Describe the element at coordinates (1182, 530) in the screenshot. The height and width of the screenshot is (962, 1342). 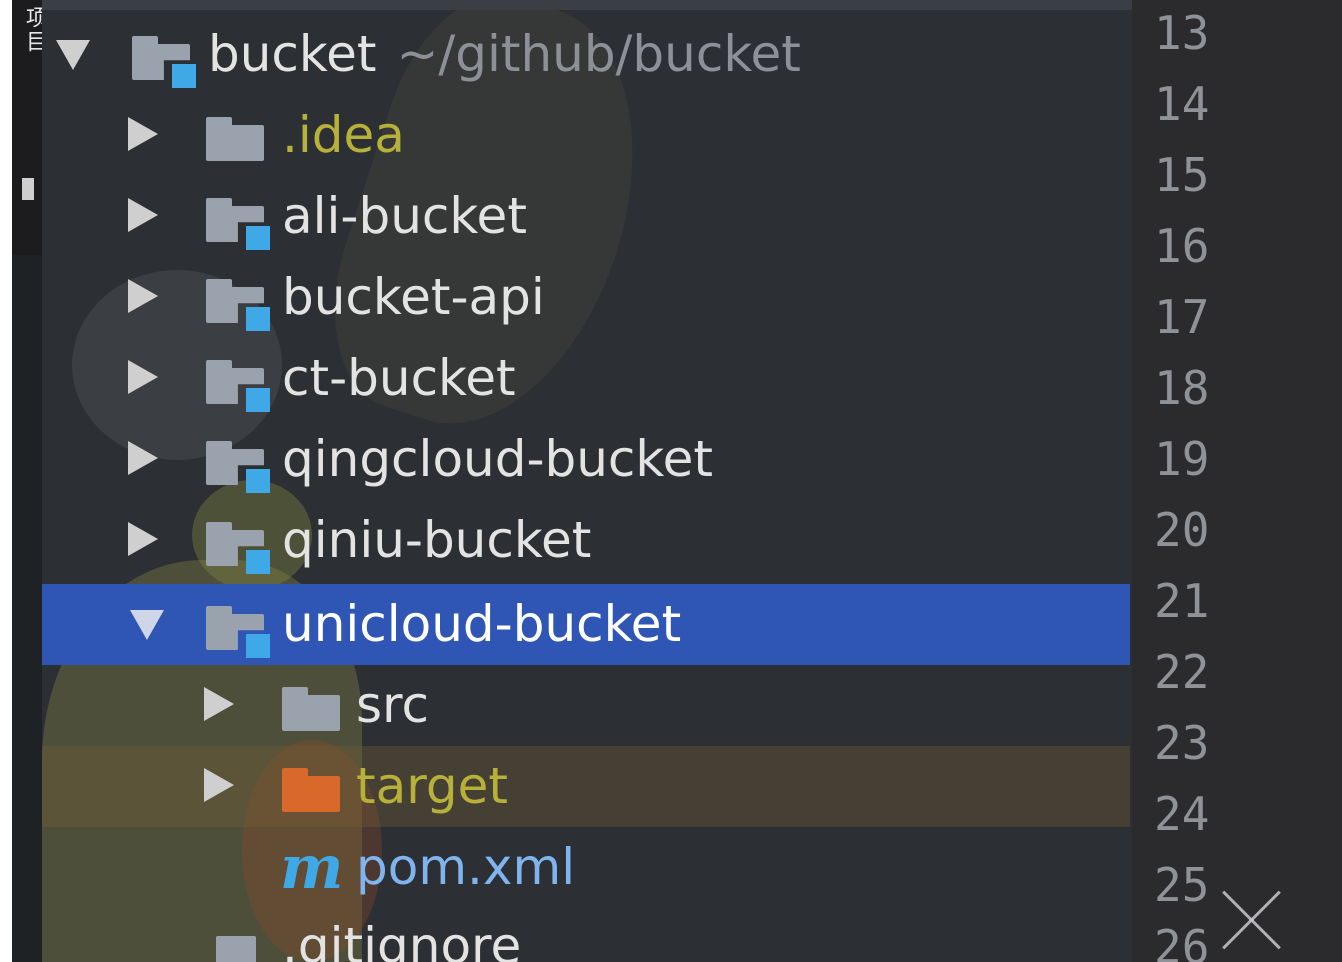
I see `line-number: 20` at that location.